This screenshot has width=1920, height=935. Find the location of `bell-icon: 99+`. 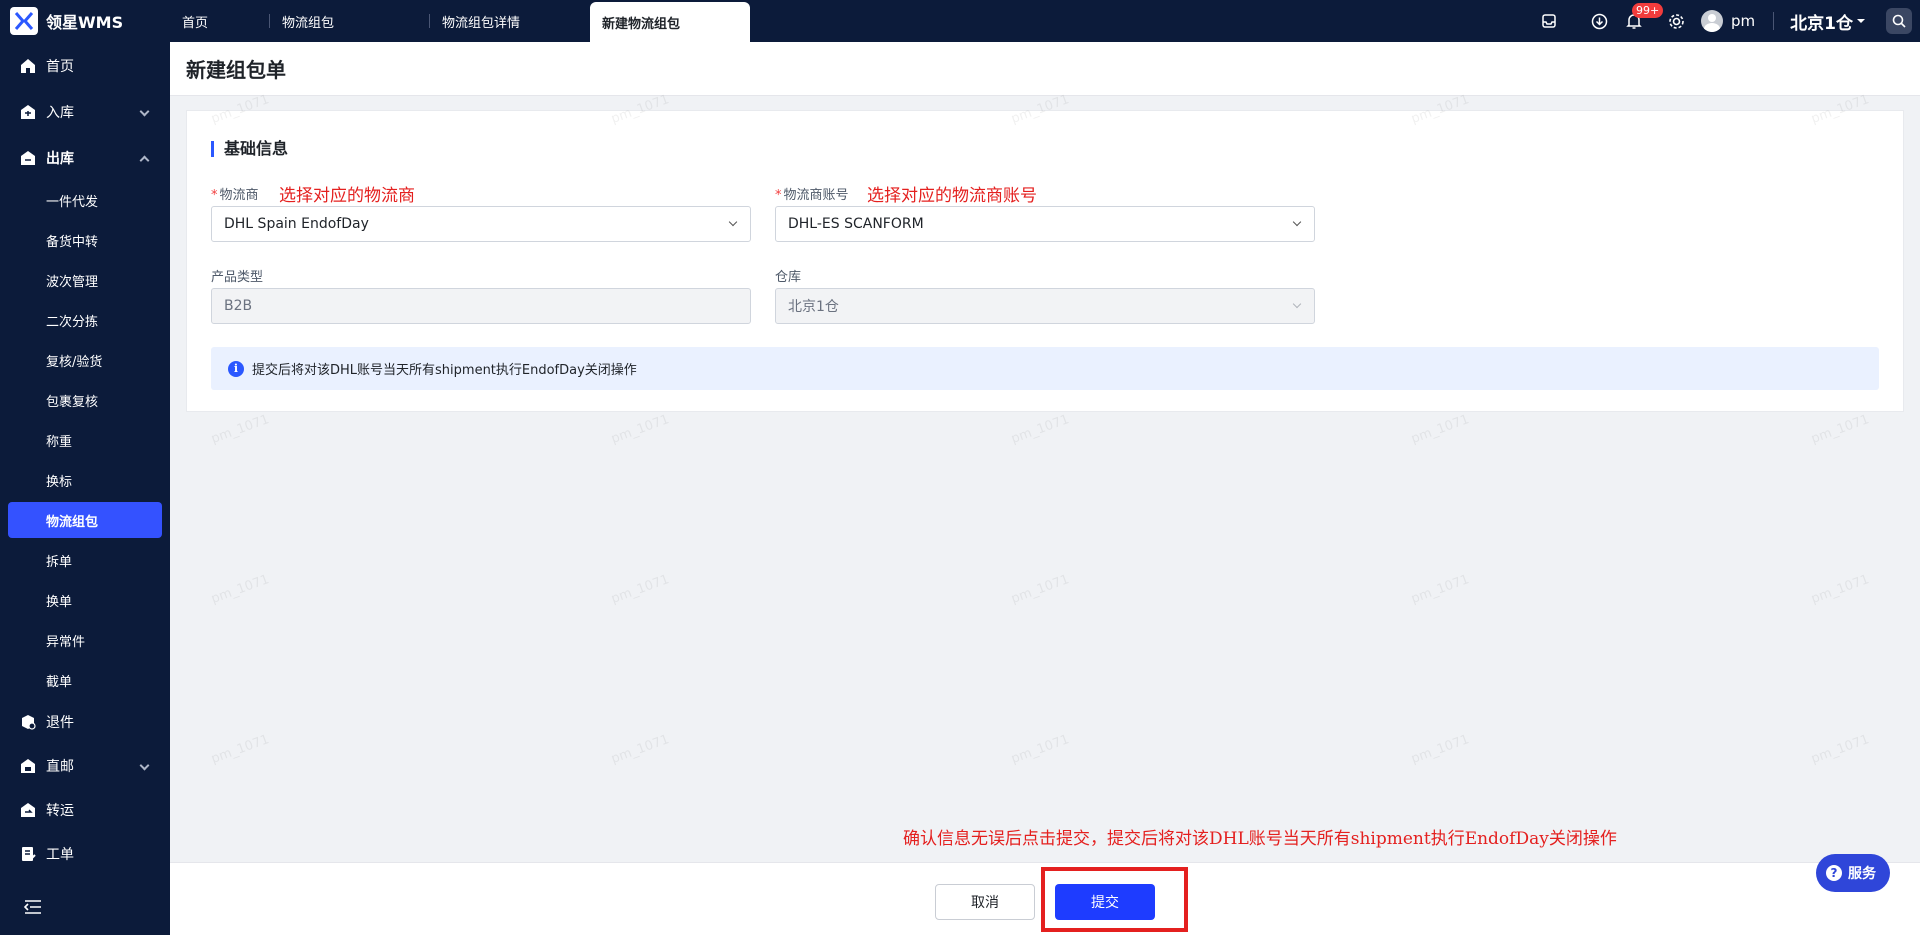

bell-icon: 99+ is located at coordinates (1644, 17).